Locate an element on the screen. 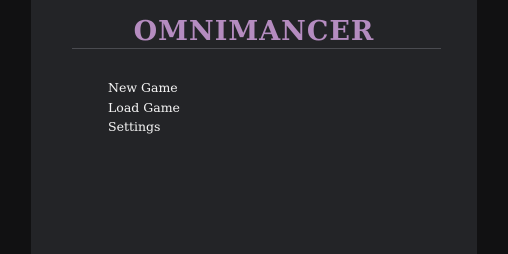 The image size is (508, 254). title-divider is located at coordinates (256, 48).